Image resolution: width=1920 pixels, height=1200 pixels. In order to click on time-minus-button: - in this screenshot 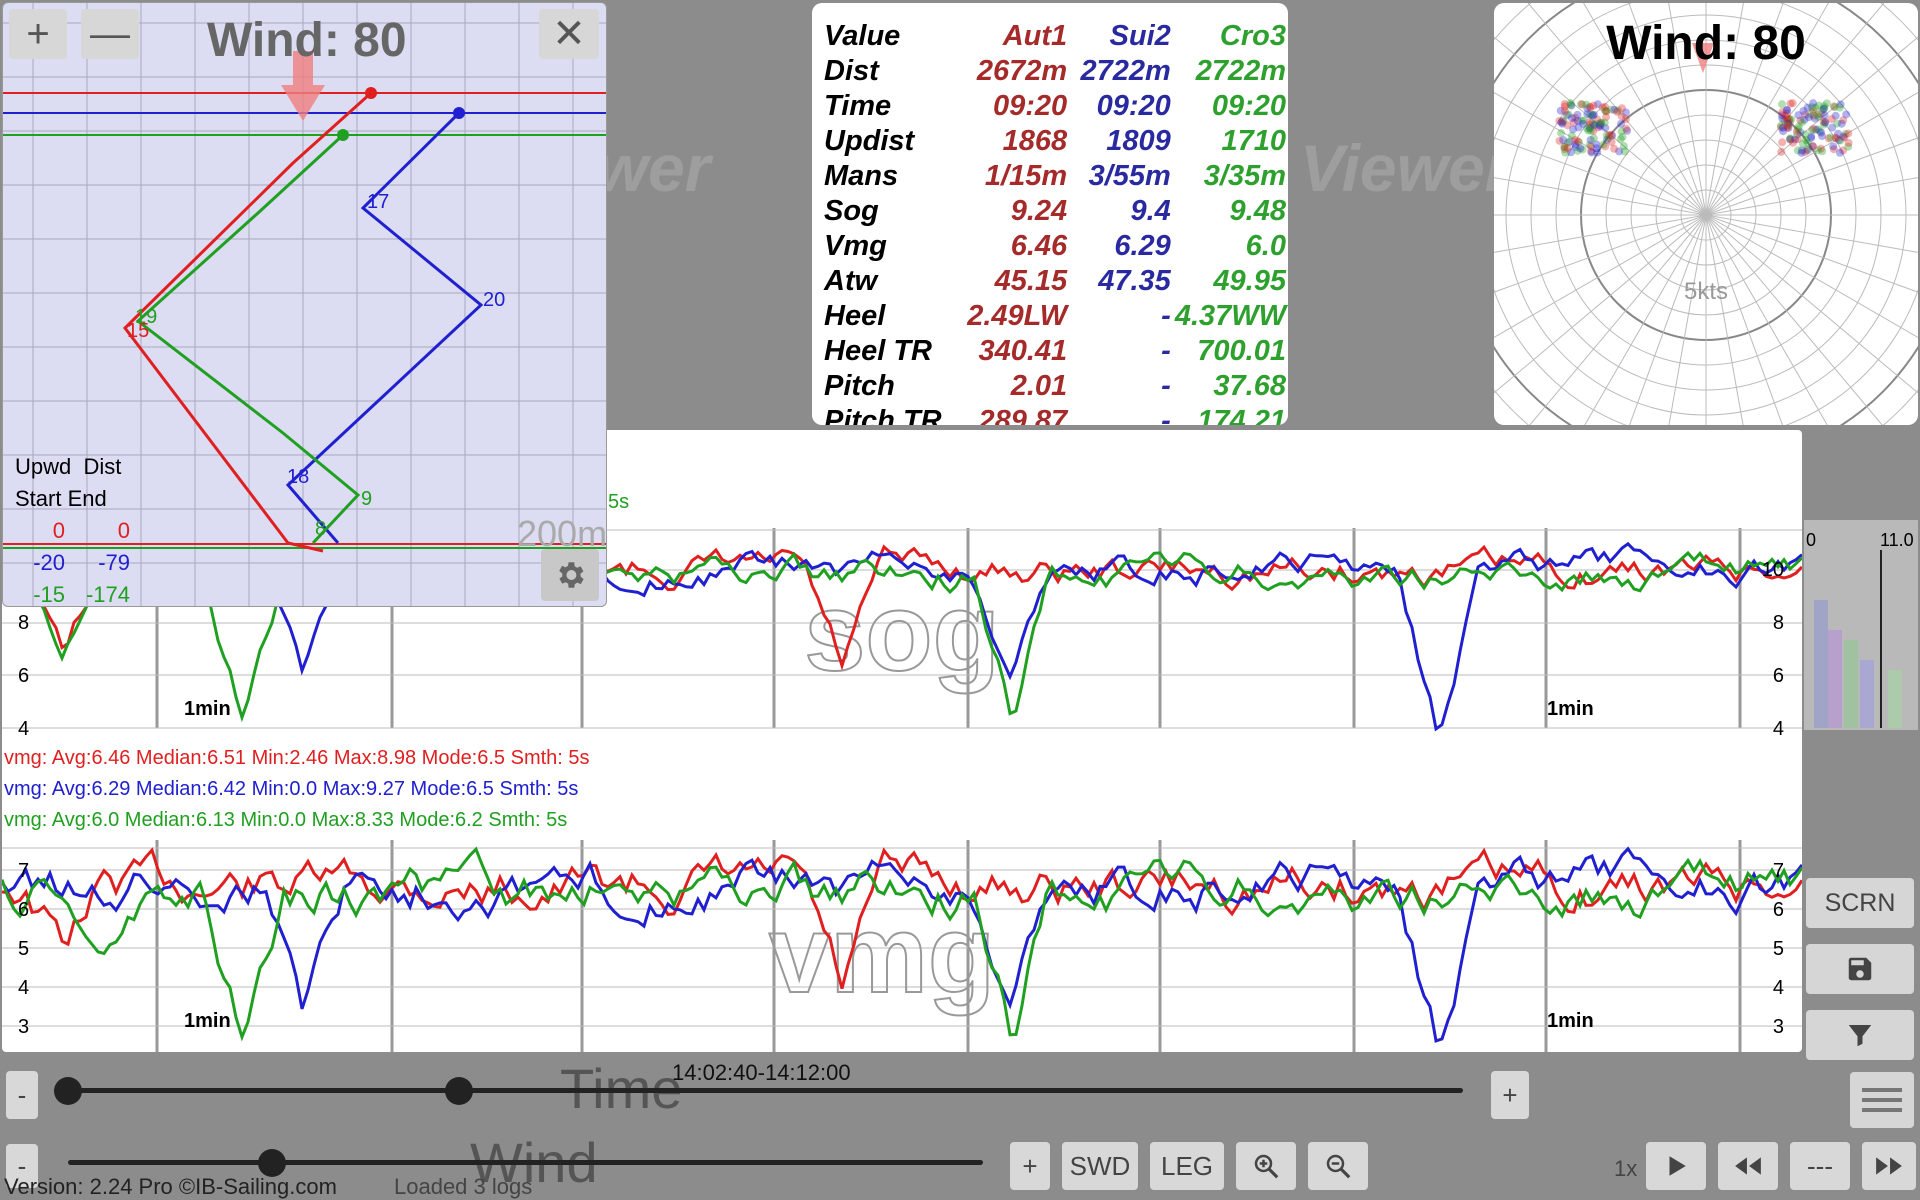, I will do `click(22, 1095)`.